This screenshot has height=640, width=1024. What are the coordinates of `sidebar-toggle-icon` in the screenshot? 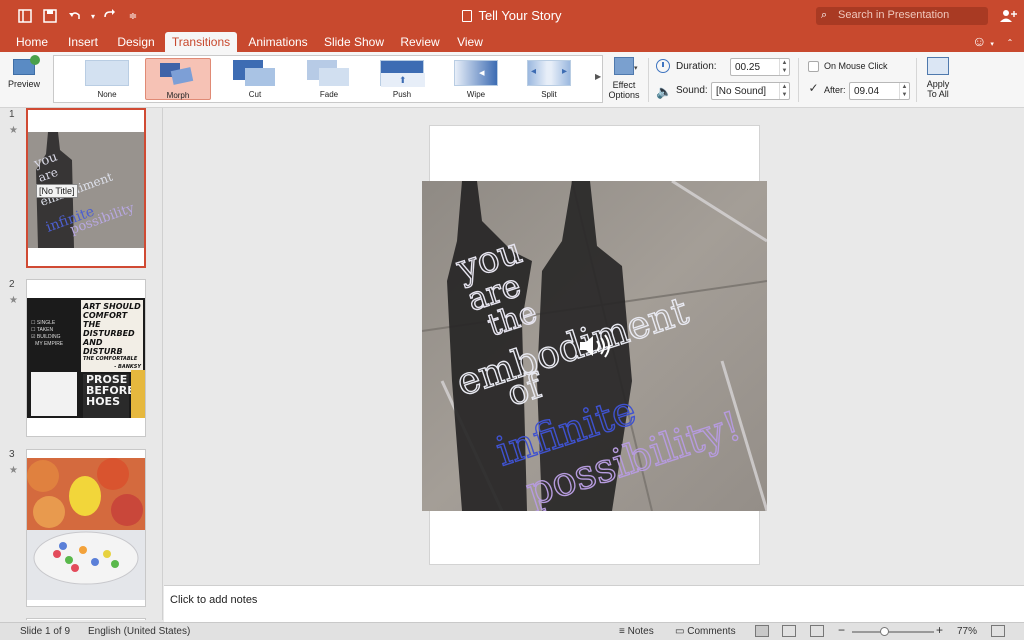 It's located at (25, 16).